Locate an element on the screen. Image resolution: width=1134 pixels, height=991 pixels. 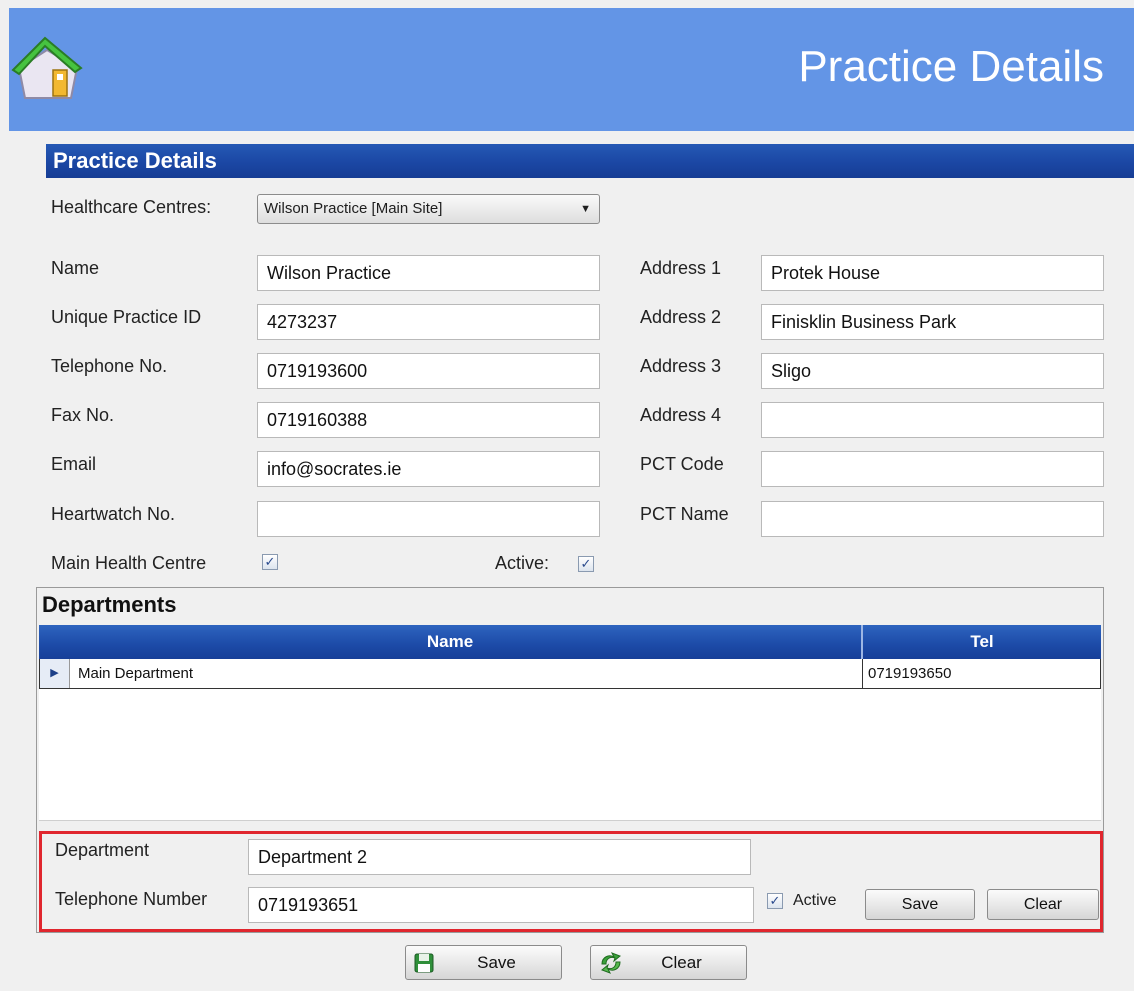
address4-label: Address 4 is located at coordinates (681, 415).